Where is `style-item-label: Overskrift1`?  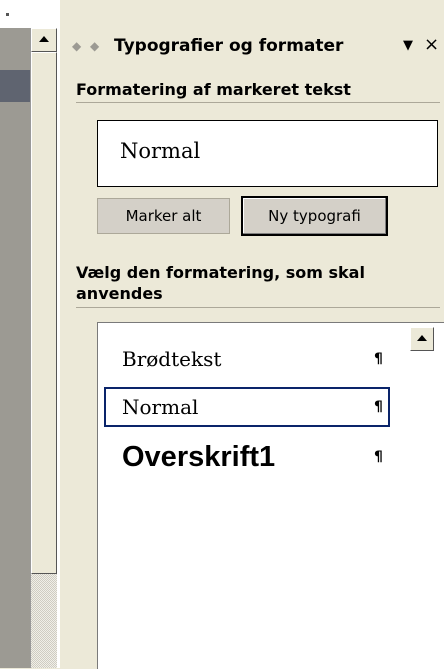 style-item-label: Overskrift1 is located at coordinates (199, 457).